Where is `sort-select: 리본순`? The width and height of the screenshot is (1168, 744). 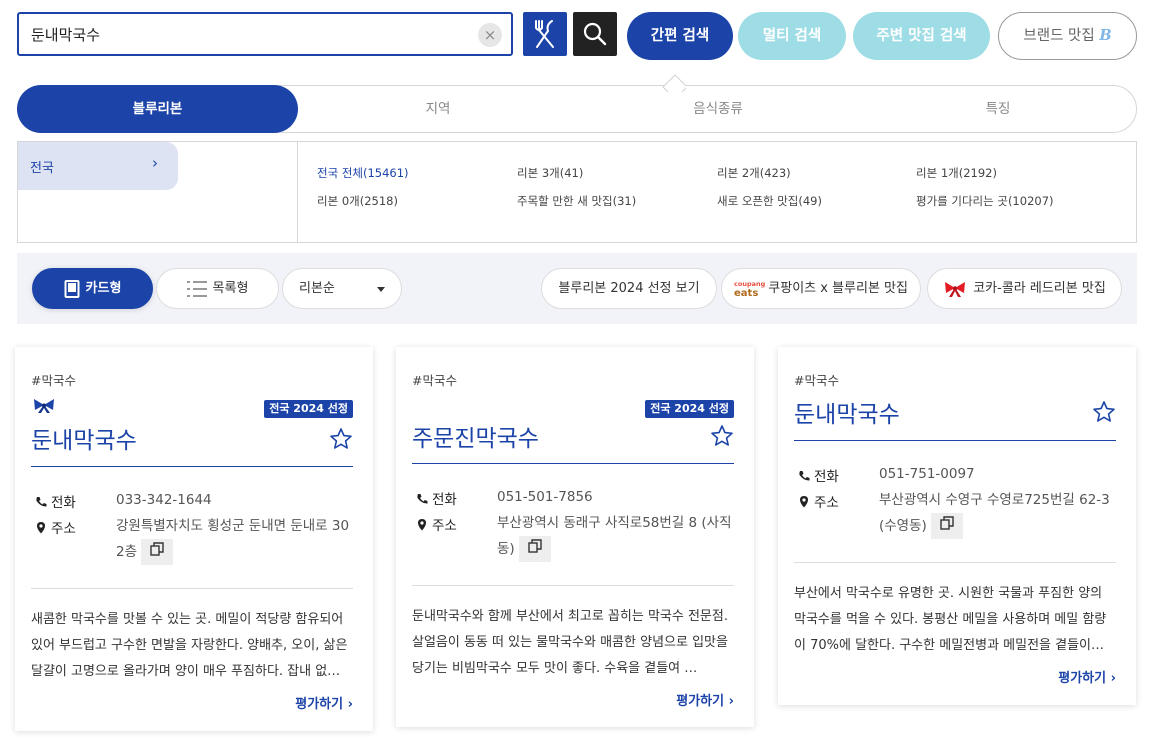
sort-select: 리본순 is located at coordinates (342, 288).